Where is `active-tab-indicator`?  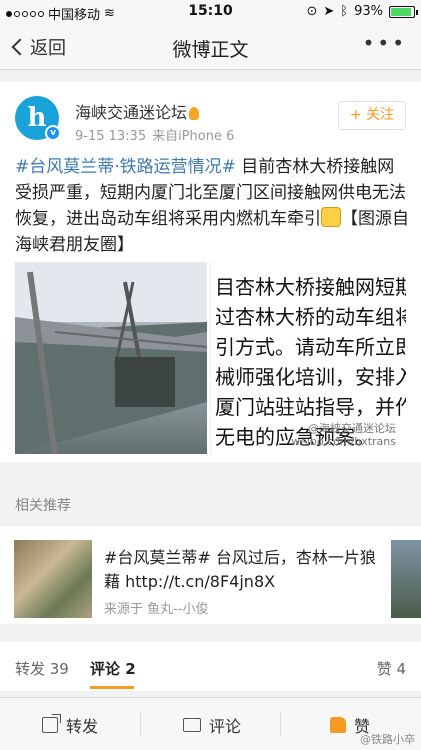 active-tab-indicator is located at coordinates (112, 687).